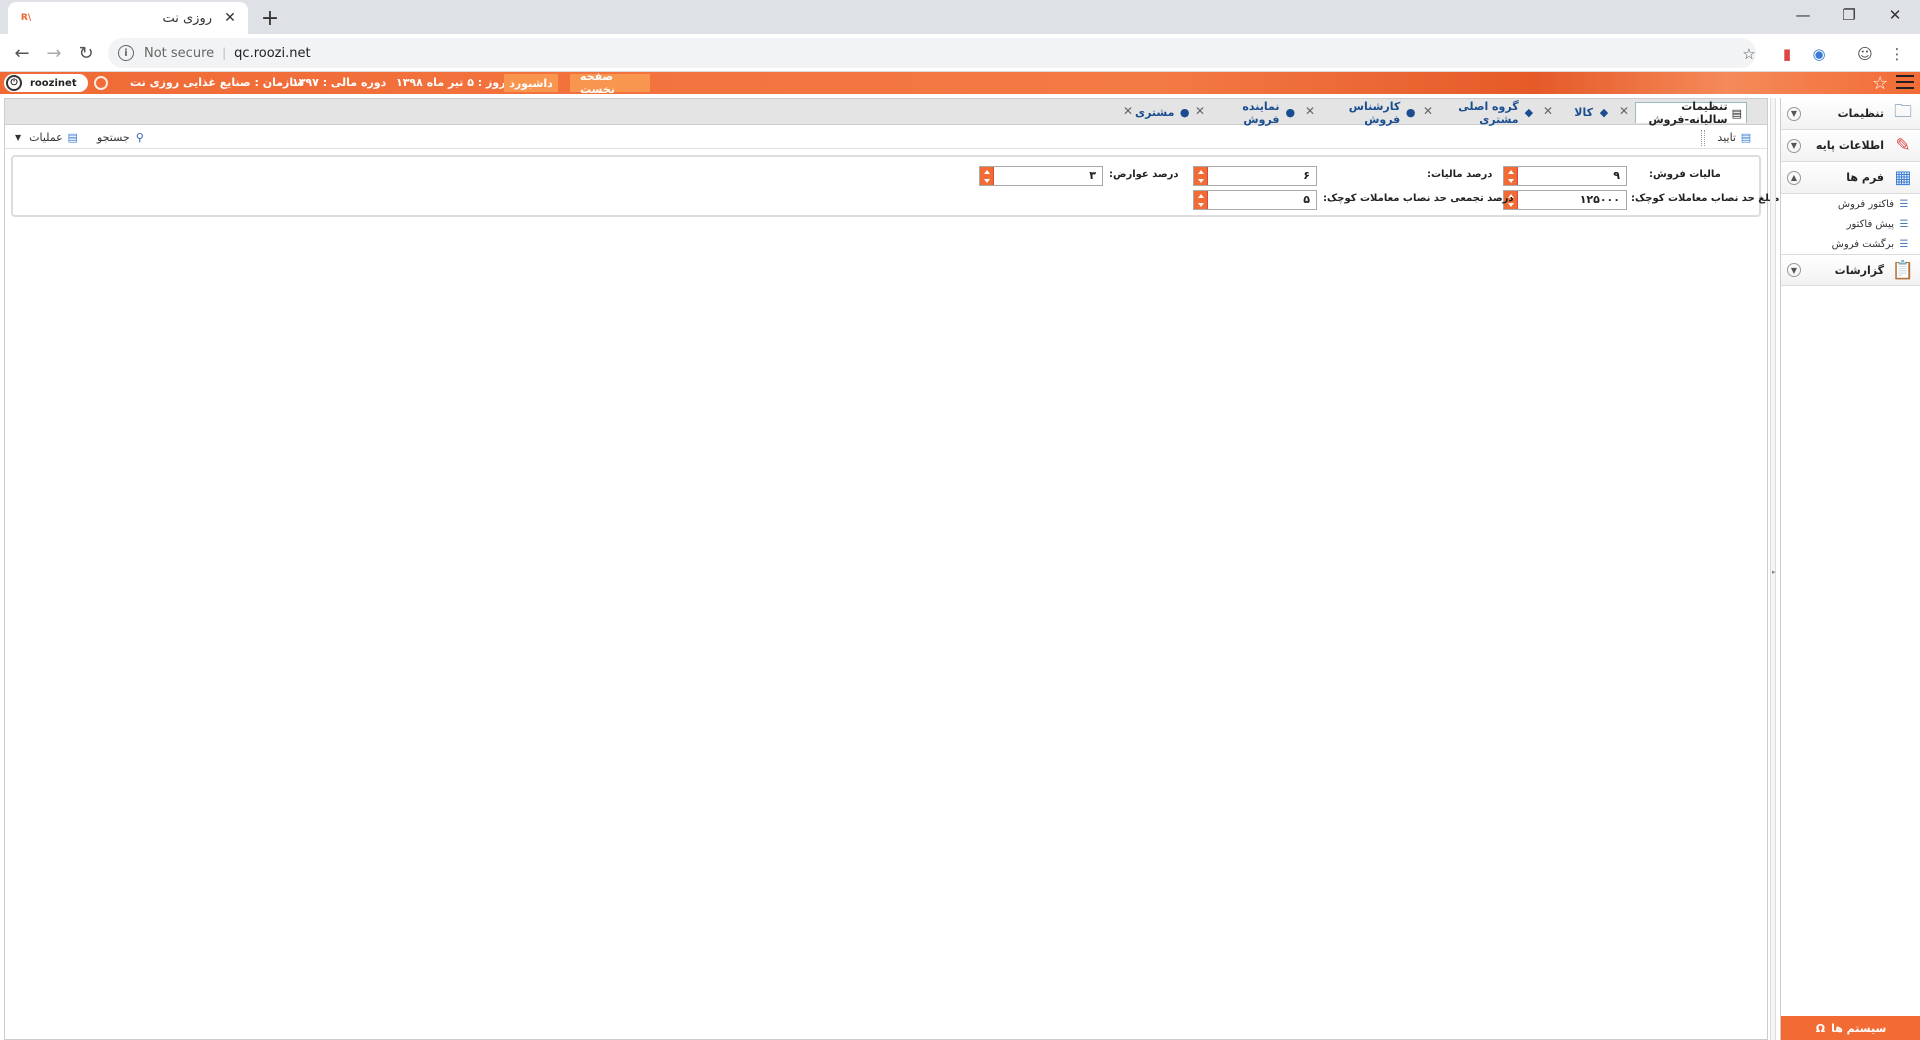 The height and width of the screenshot is (1040, 1920). I want to click on tab-main-customer-group: ◆ گروه اصلی مشتری, so click(1481, 112).